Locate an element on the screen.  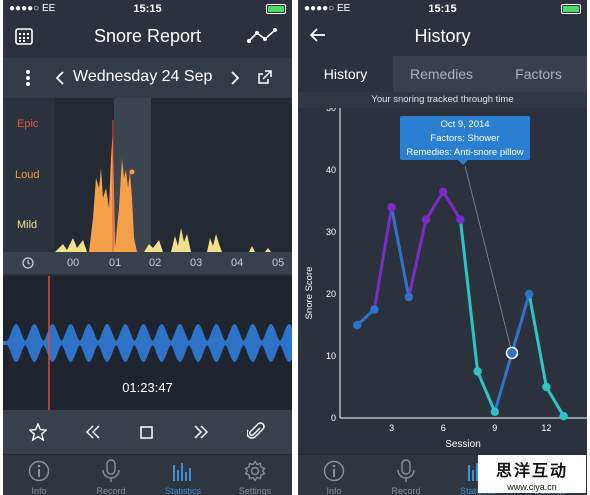
playback-timer: 01:23:47 is located at coordinates (147, 387).